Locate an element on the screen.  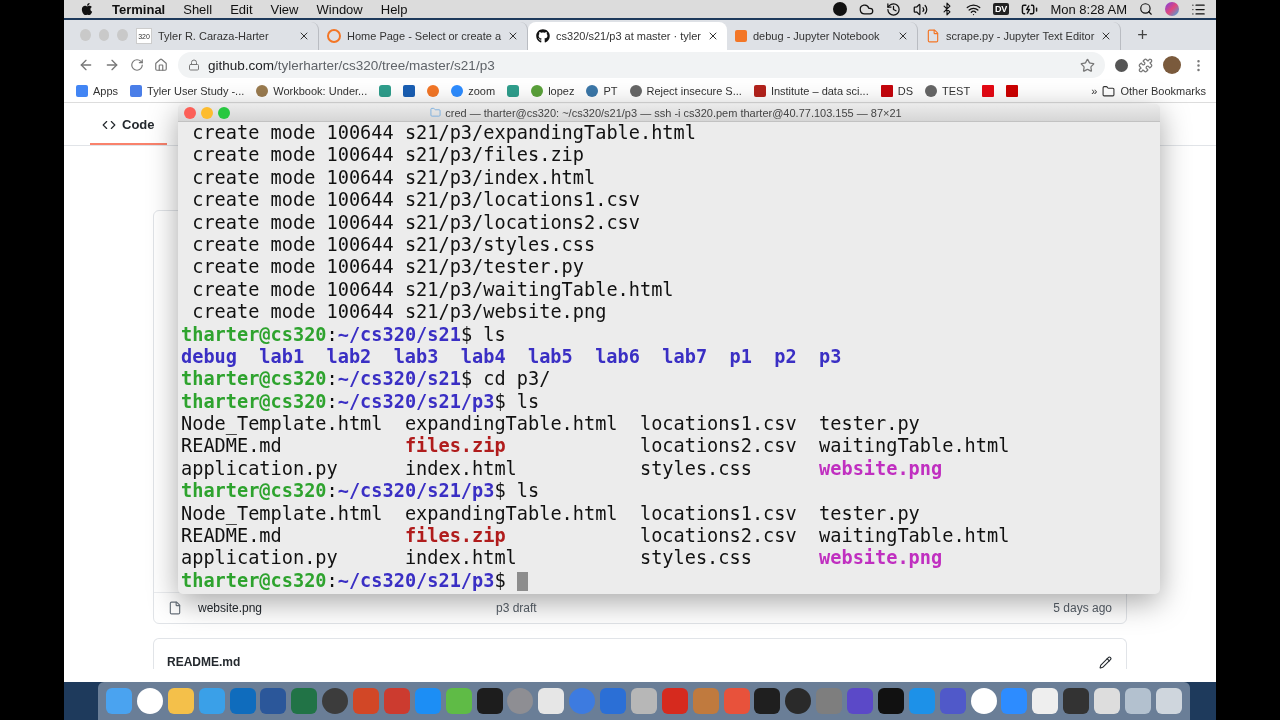
bookmark: Apps is located at coordinates (97, 91).